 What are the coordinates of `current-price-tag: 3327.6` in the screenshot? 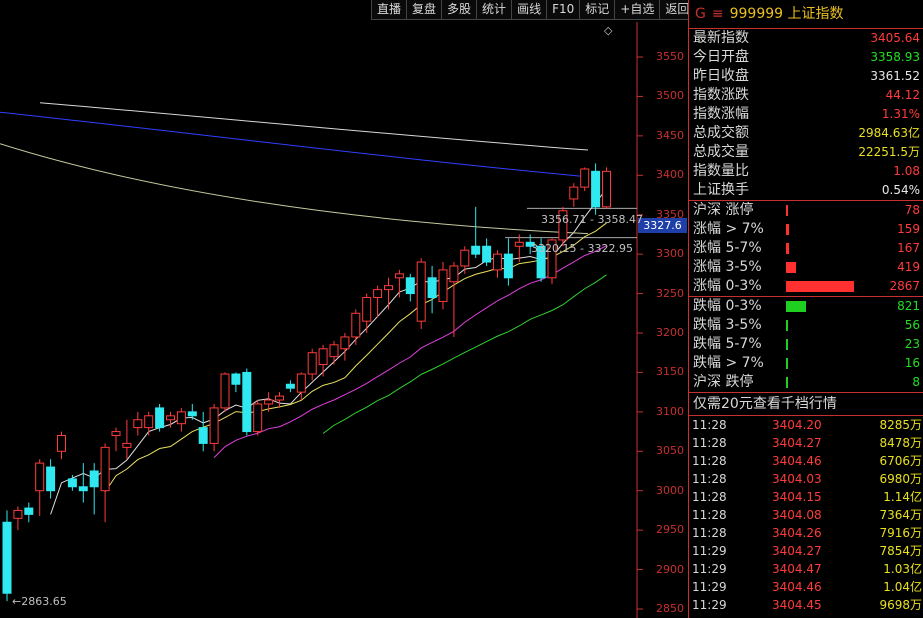 It's located at (662, 225).